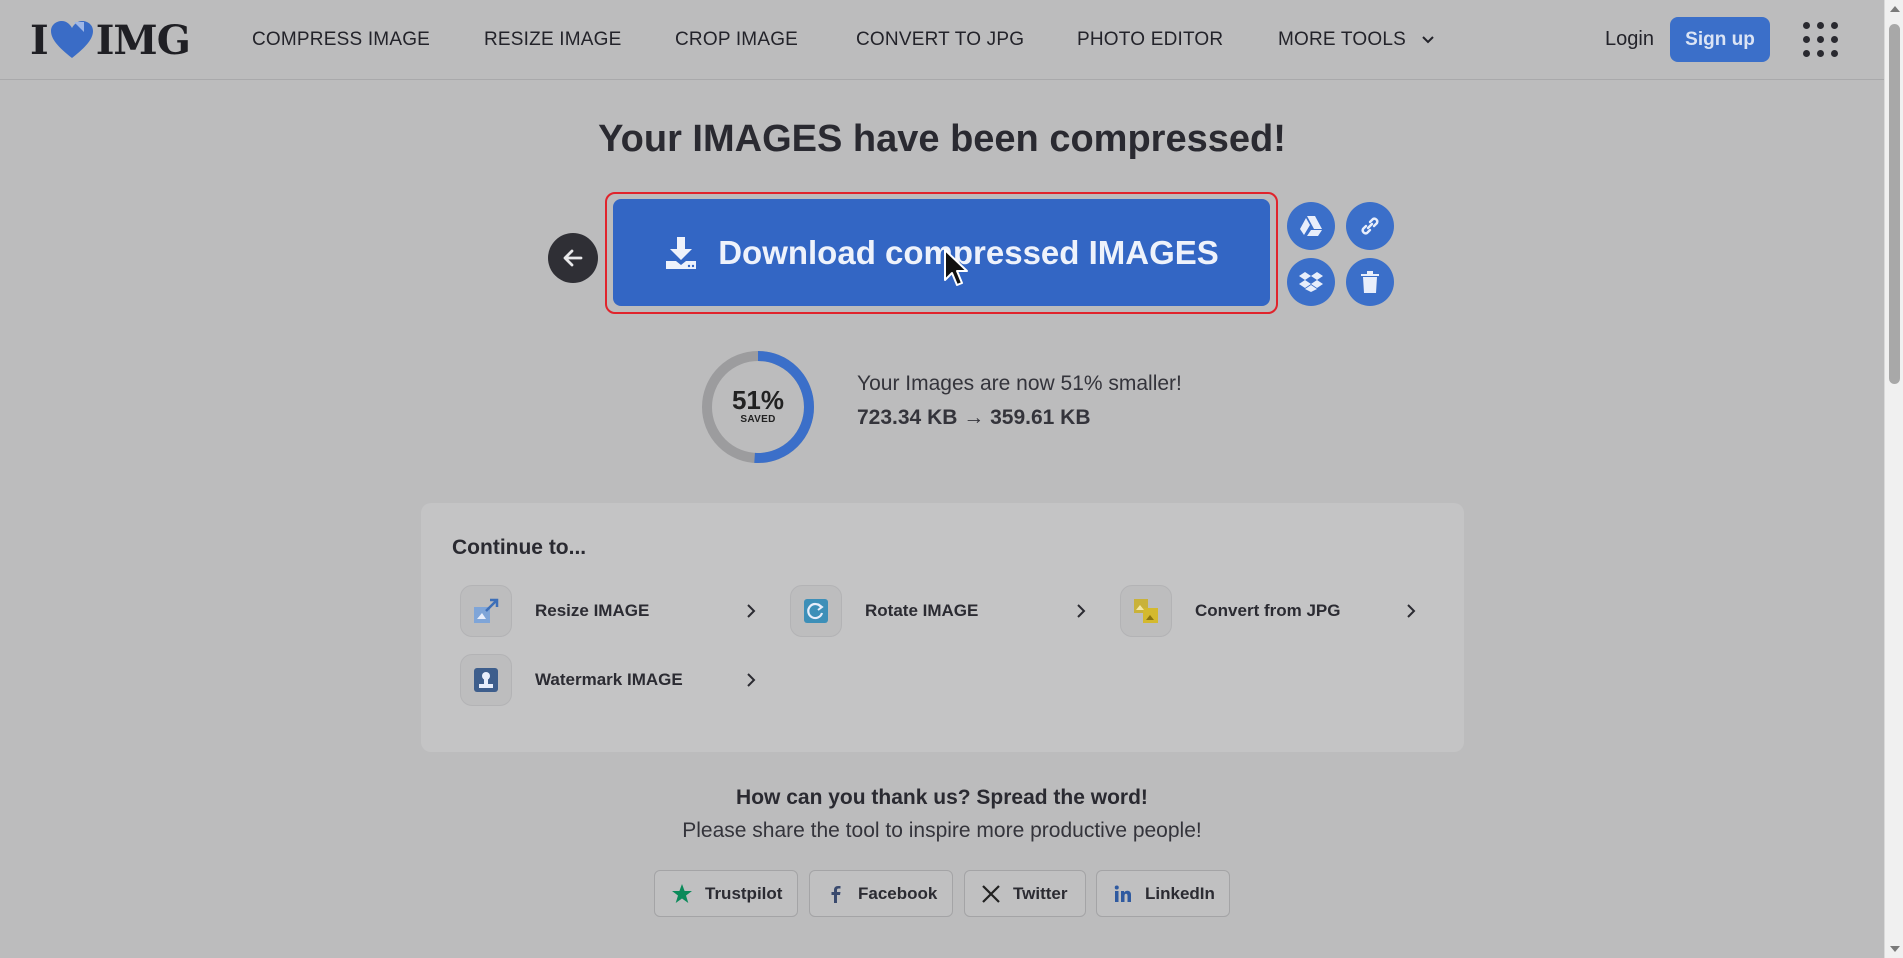 This screenshot has width=1903, height=958. Describe the element at coordinates (991, 893) in the screenshot. I see `x-twitter-icon` at that location.